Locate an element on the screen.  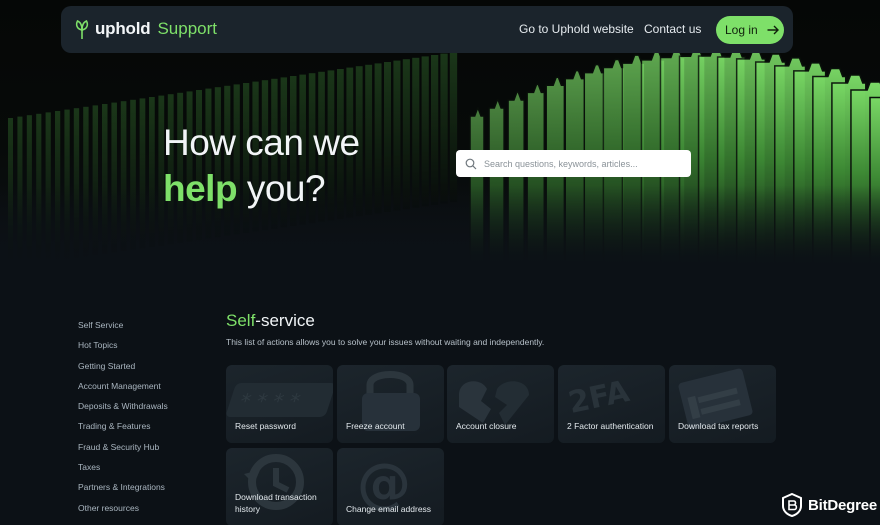
sidebar-item-deposits-withdrawals: Deposits & Withdrawals is located at coordinates (123, 409).